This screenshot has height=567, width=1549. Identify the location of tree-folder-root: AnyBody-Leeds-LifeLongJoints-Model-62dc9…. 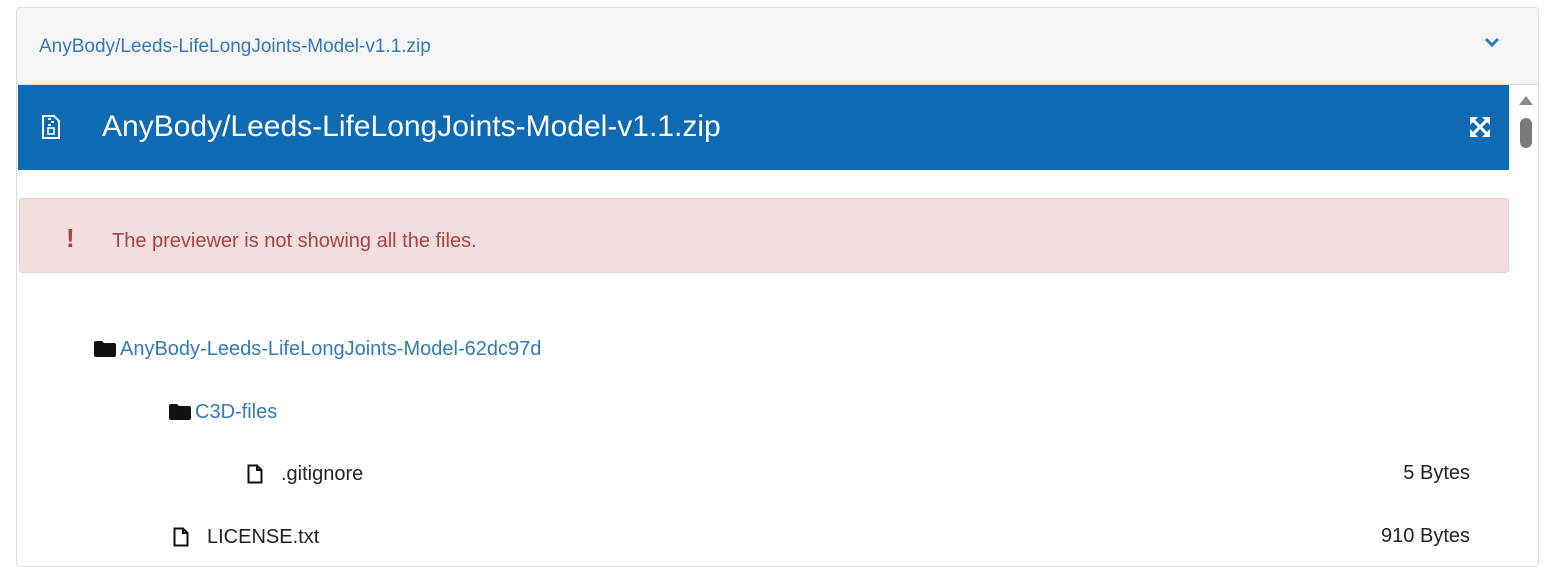
(317, 349).